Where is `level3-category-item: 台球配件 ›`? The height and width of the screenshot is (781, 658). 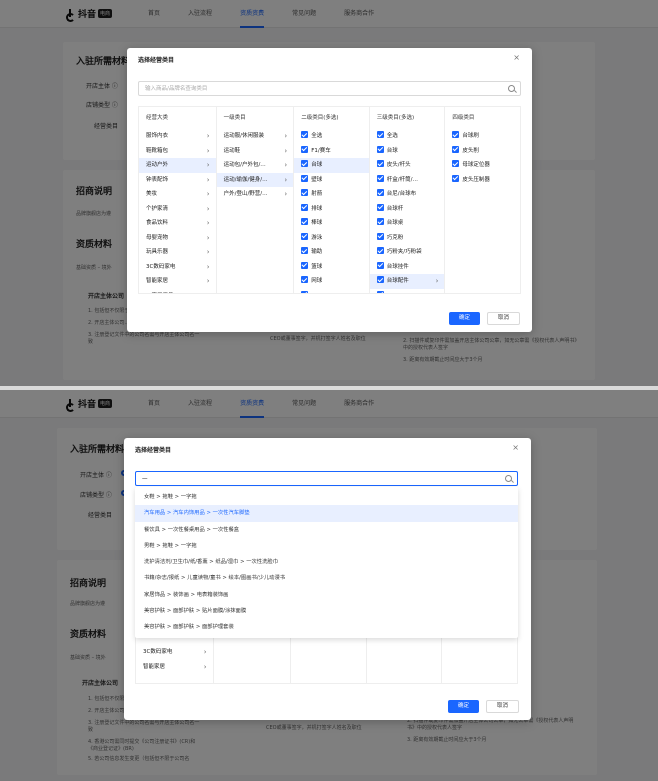
level3-category-item: 台球配件 › is located at coordinates (407, 281).